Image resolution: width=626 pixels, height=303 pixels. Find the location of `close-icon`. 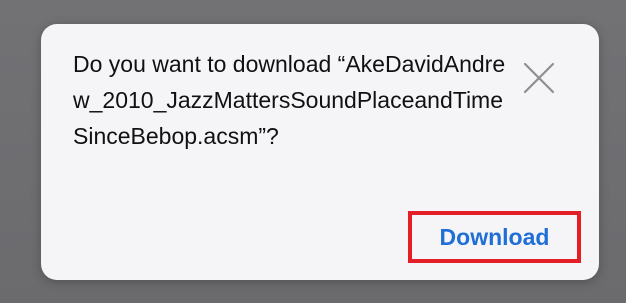

close-icon is located at coordinates (539, 78).